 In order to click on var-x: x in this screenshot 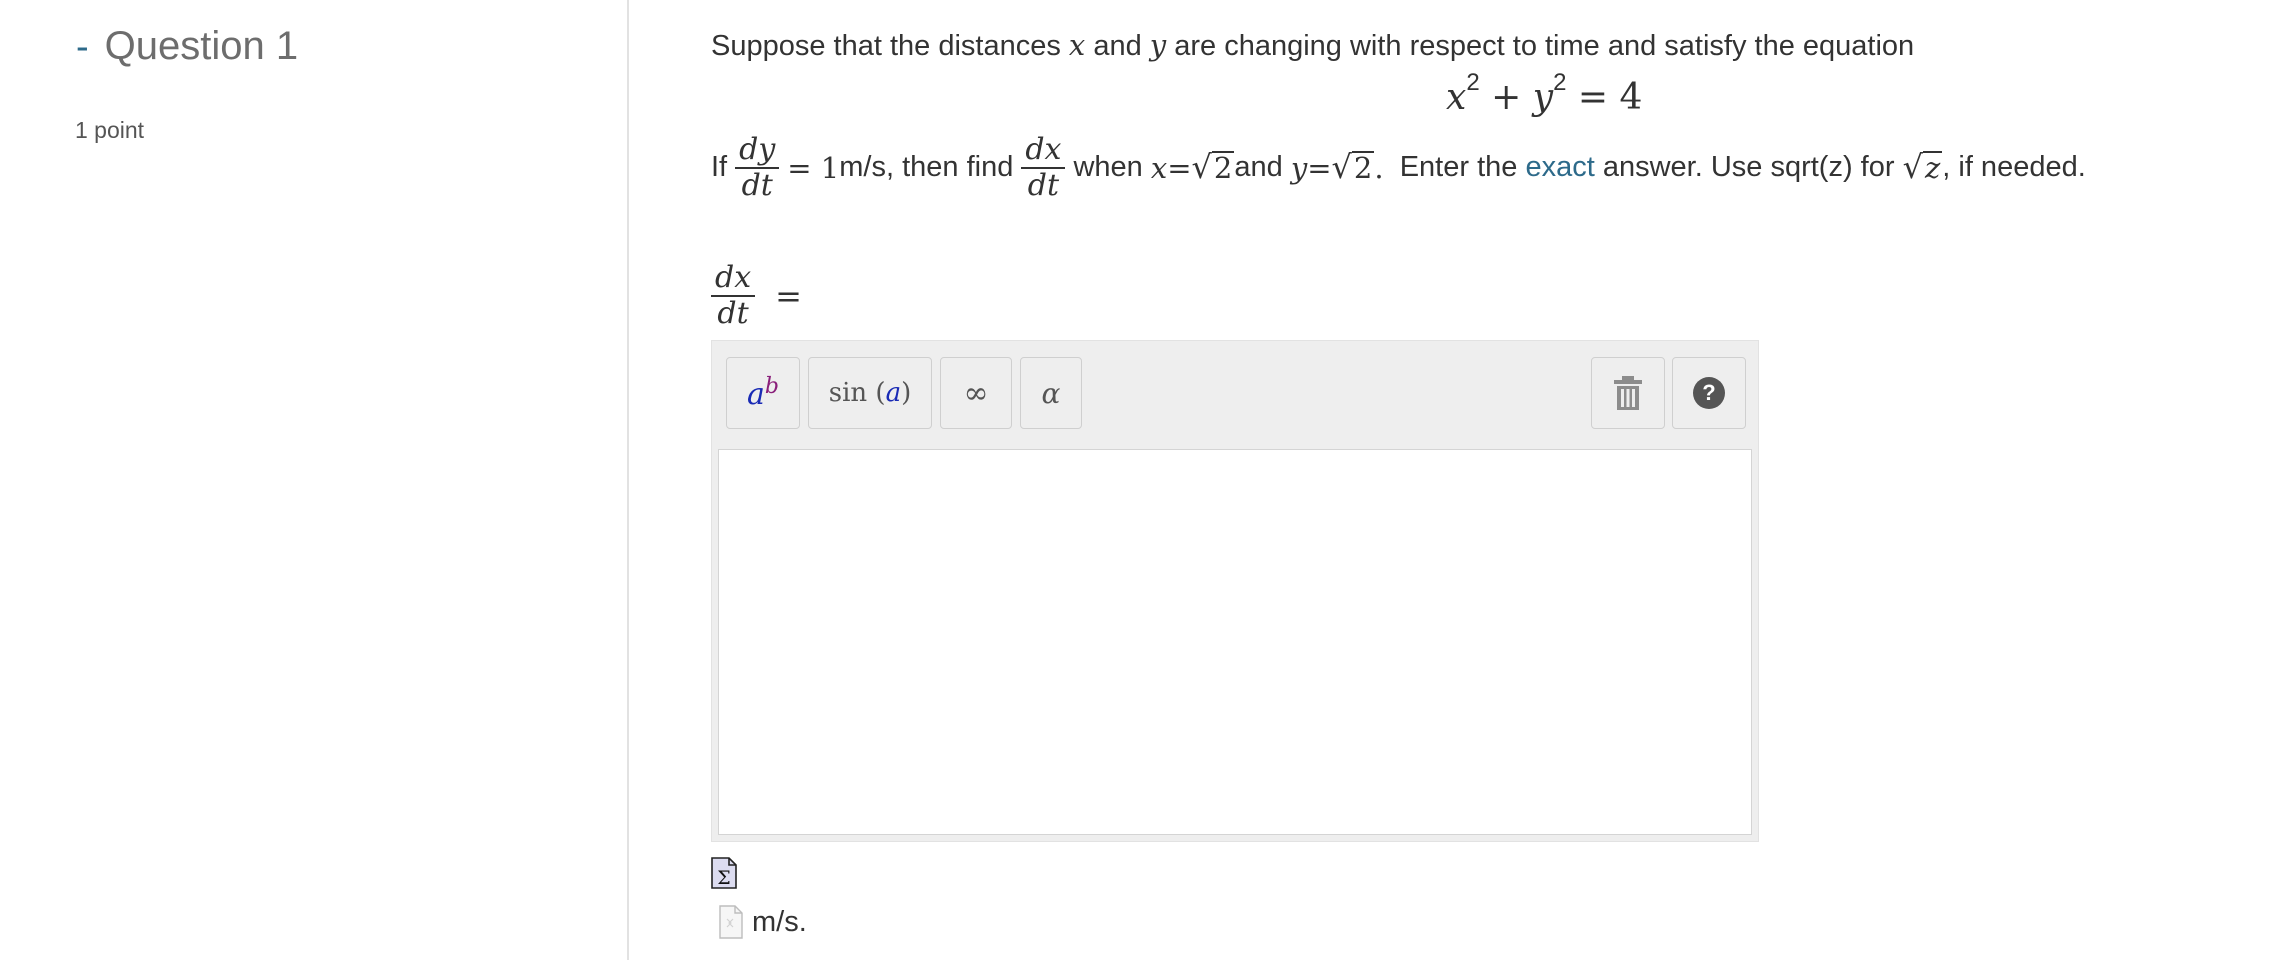, I will do `click(1077, 45)`.